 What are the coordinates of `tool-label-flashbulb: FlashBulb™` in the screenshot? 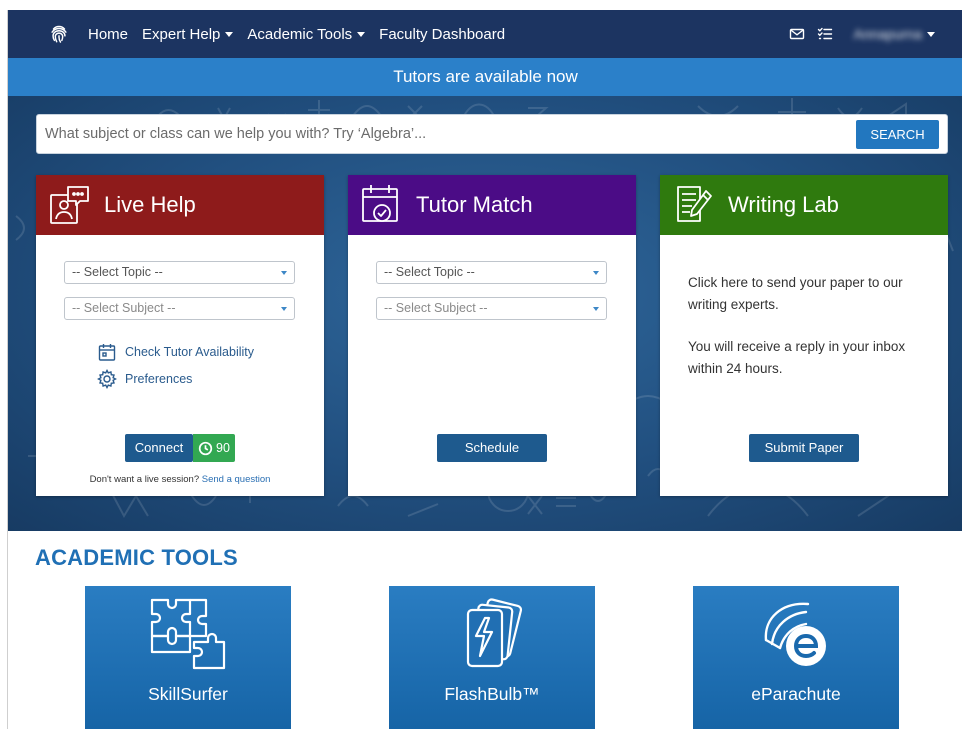 It's located at (492, 694).